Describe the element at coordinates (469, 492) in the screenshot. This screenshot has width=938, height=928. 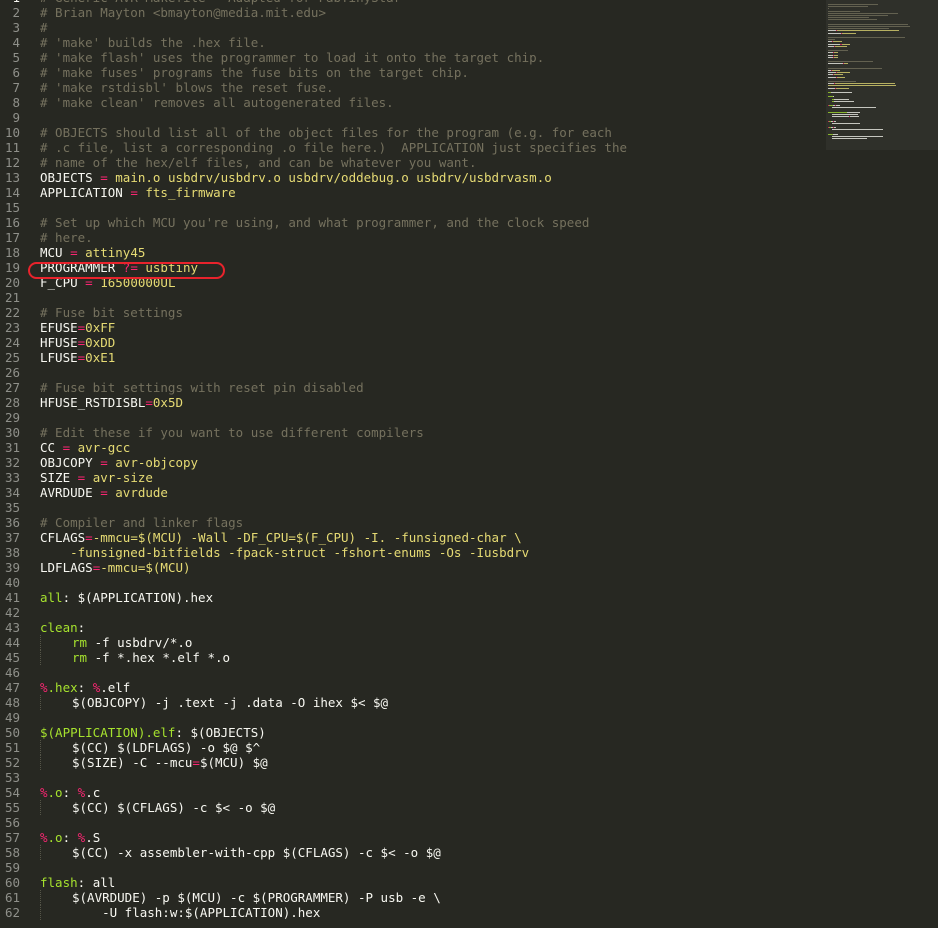
I see `code-line: 34 AVRDUDE = avrdude` at that location.